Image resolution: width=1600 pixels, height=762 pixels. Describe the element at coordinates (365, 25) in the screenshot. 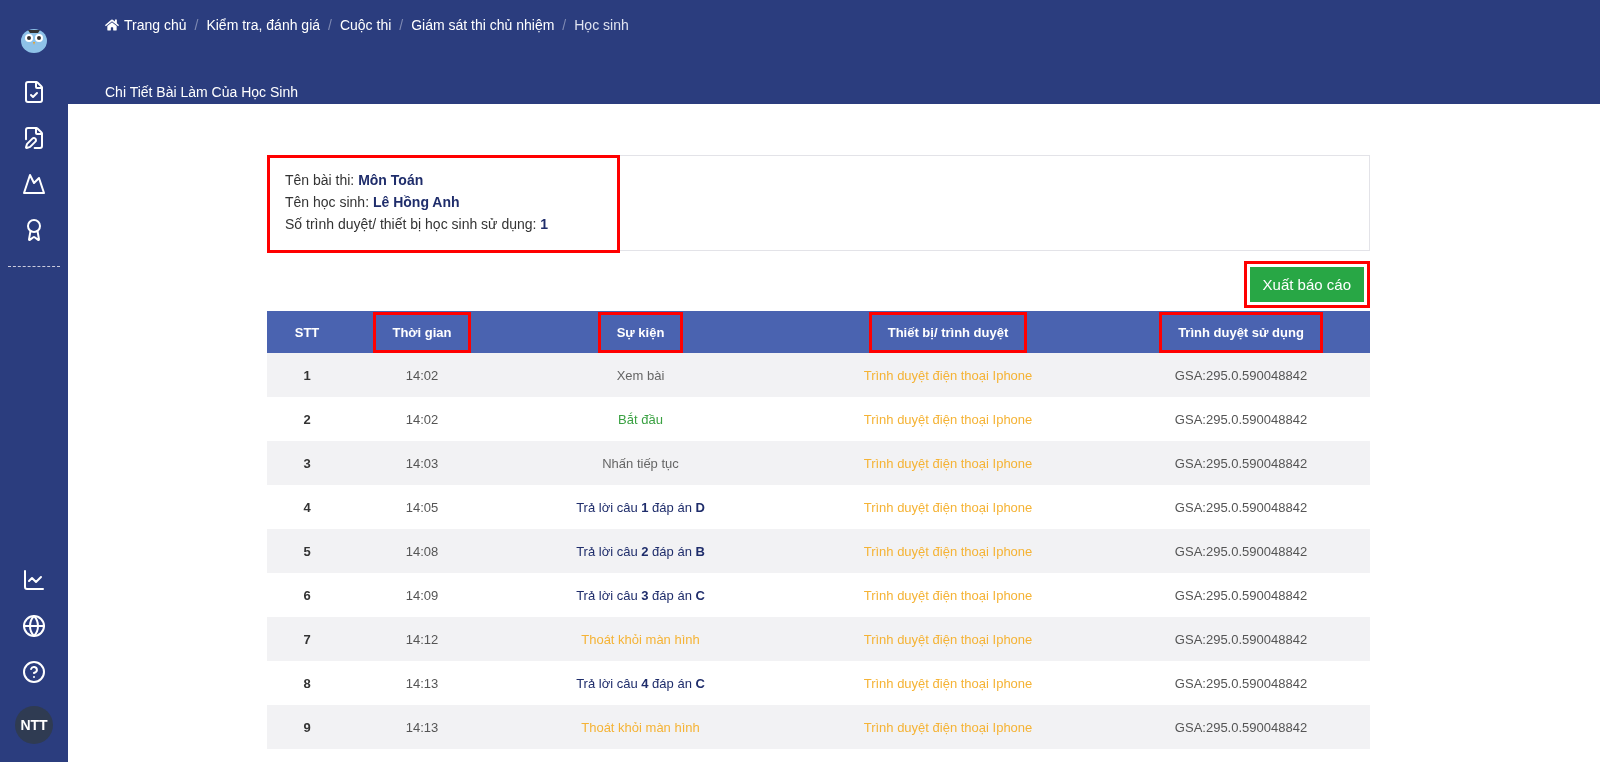

I see `breadcrumb-link: Cuộc thi` at that location.